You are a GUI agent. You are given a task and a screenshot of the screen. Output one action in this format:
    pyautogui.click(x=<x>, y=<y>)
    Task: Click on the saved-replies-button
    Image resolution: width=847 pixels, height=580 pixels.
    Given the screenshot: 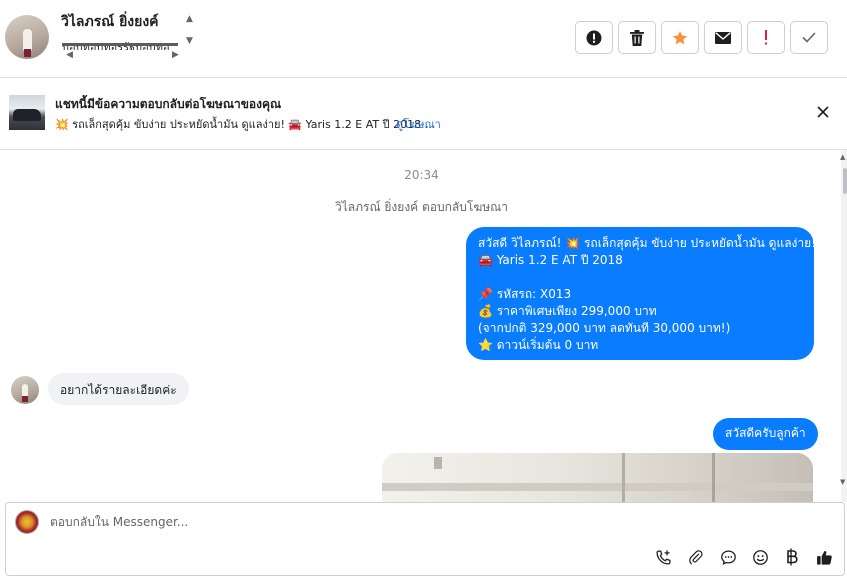 What is the action you would take?
    pyautogui.click(x=728, y=557)
    